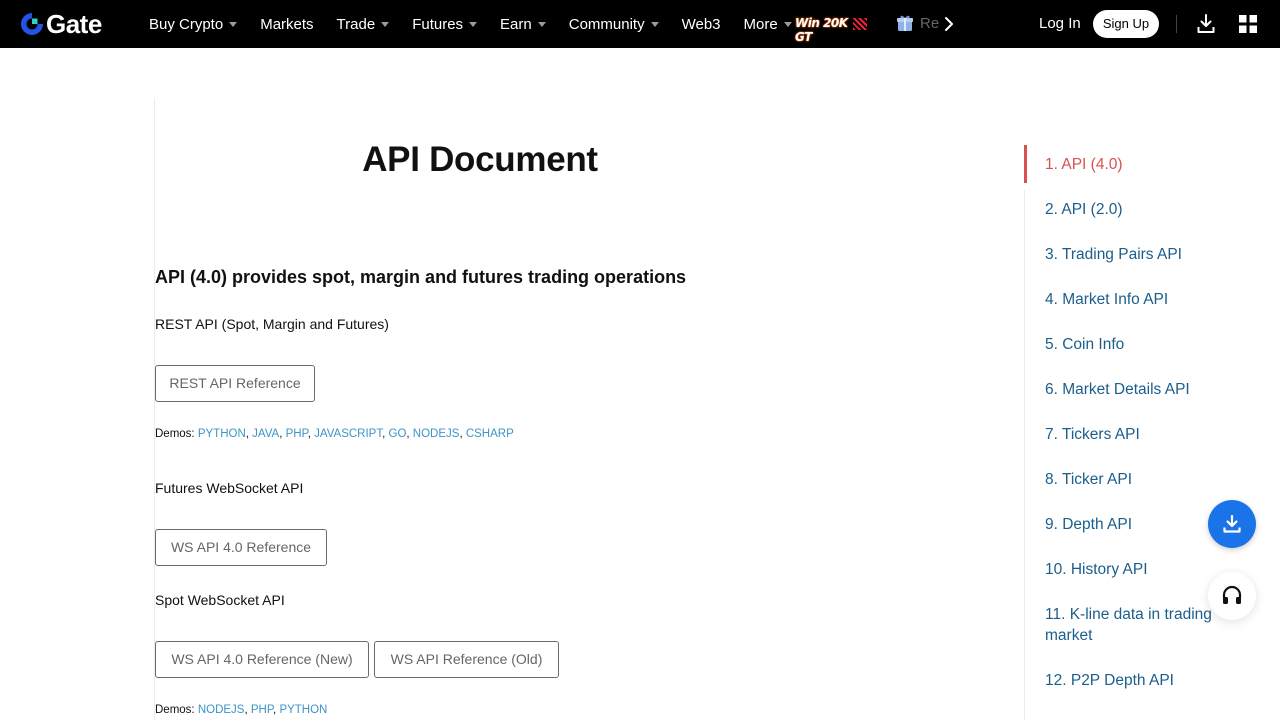  I want to click on nav-label: Markets, so click(287, 24).